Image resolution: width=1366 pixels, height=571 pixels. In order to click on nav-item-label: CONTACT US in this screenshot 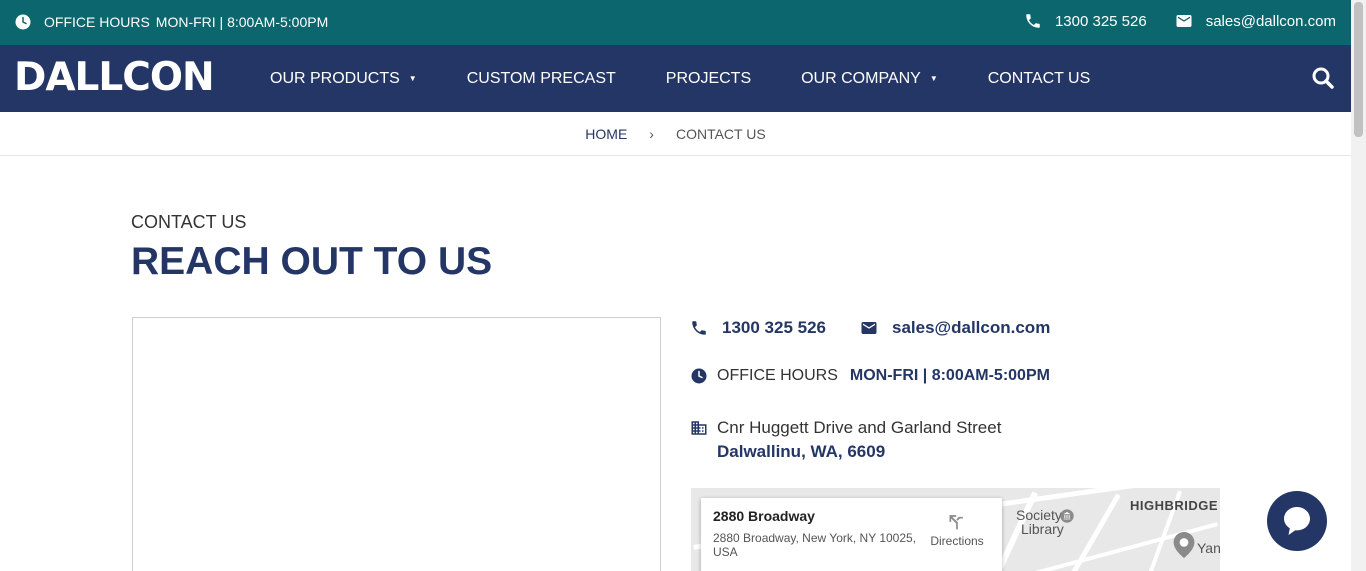, I will do `click(1039, 78)`.